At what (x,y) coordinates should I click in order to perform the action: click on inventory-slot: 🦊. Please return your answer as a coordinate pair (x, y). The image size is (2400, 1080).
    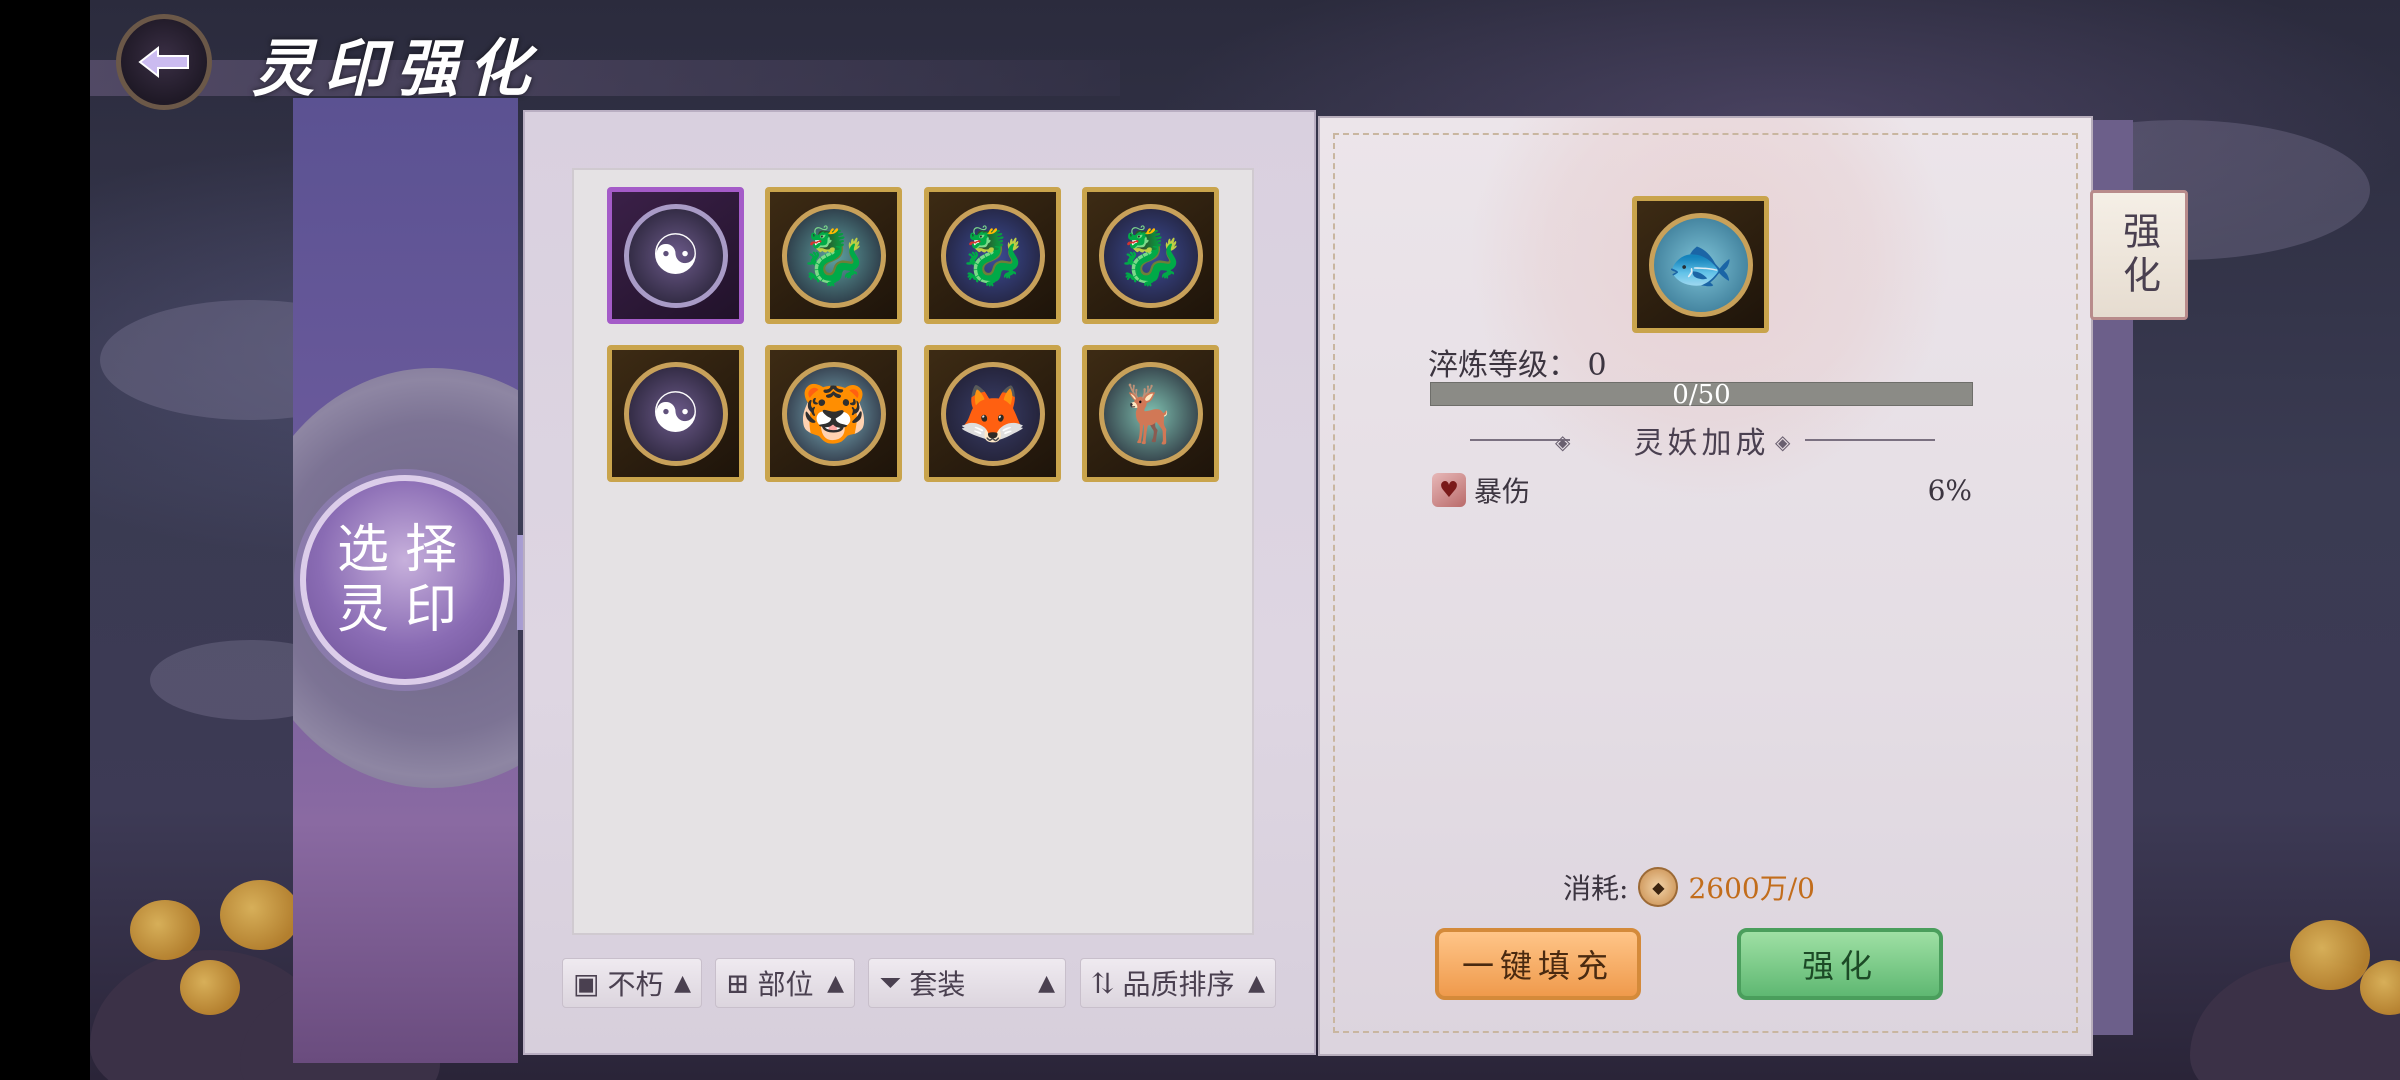
    Looking at the image, I should click on (992, 413).